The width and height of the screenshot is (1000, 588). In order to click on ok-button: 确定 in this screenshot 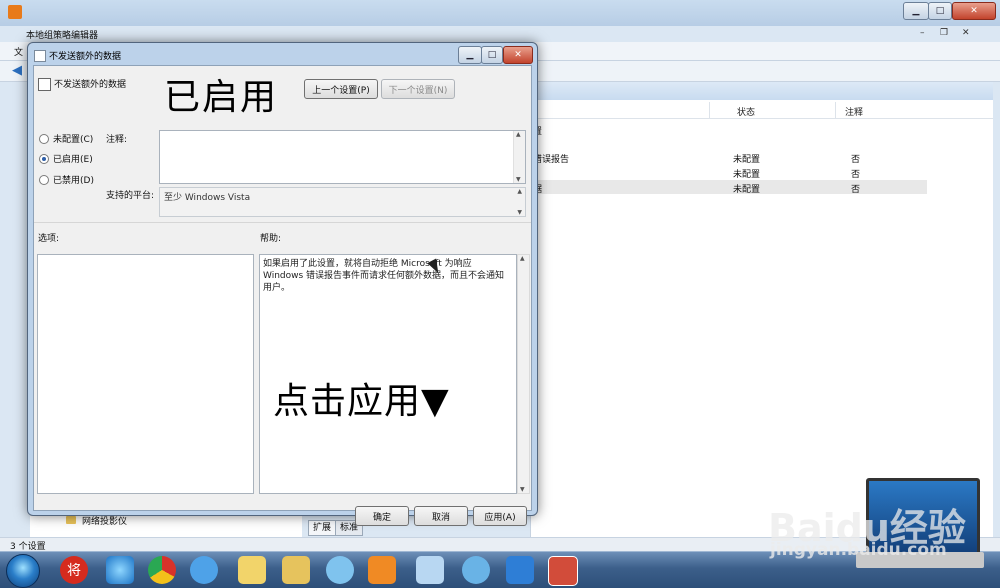, I will do `click(382, 516)`.